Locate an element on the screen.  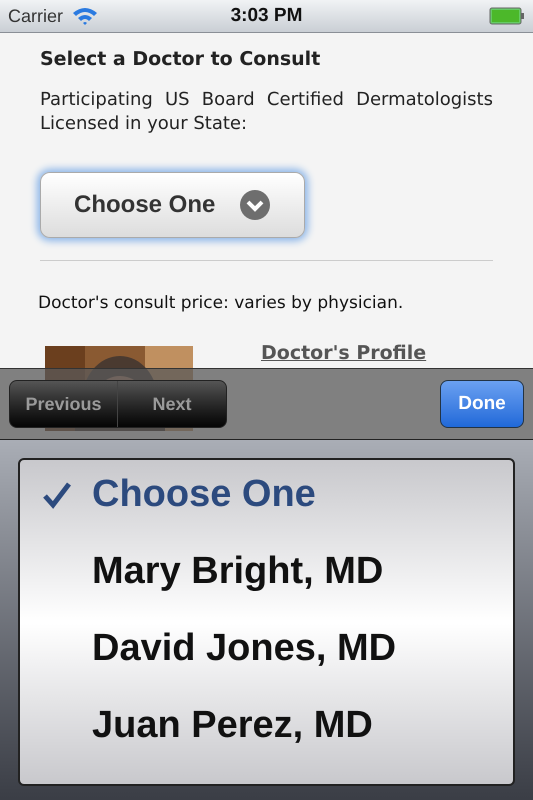
wifi-icon is located at coordinates (85, 16).